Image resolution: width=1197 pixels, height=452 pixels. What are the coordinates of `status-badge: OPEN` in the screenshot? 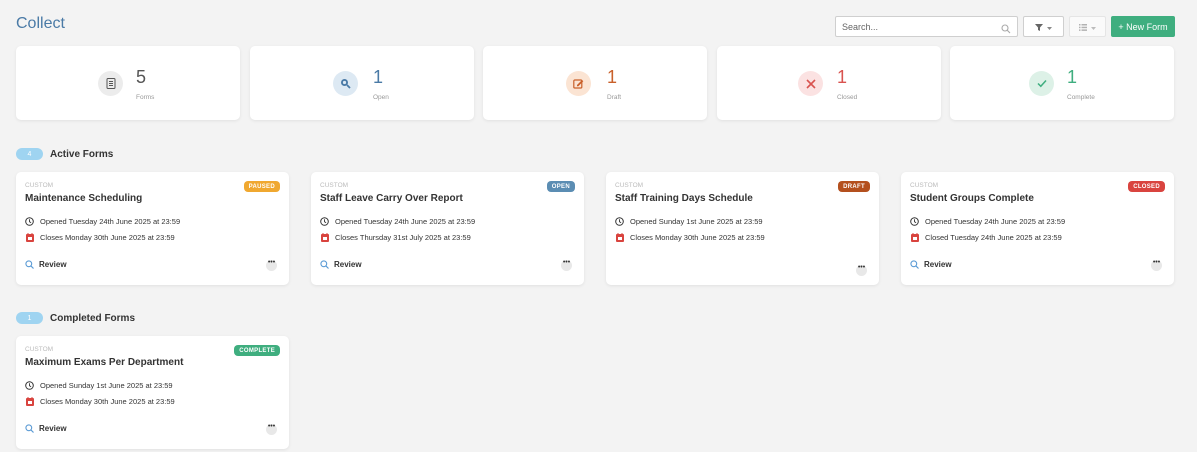 It's located at (560, 186).